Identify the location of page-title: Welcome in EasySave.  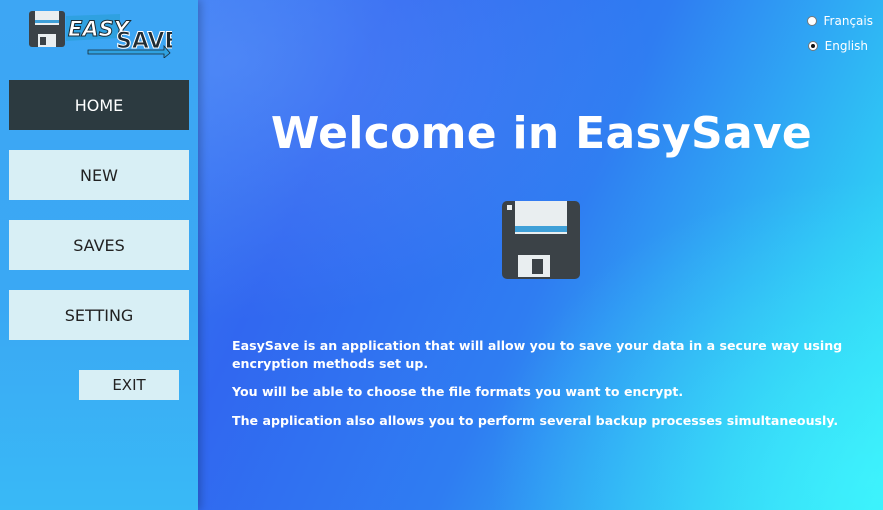
(541, 133).